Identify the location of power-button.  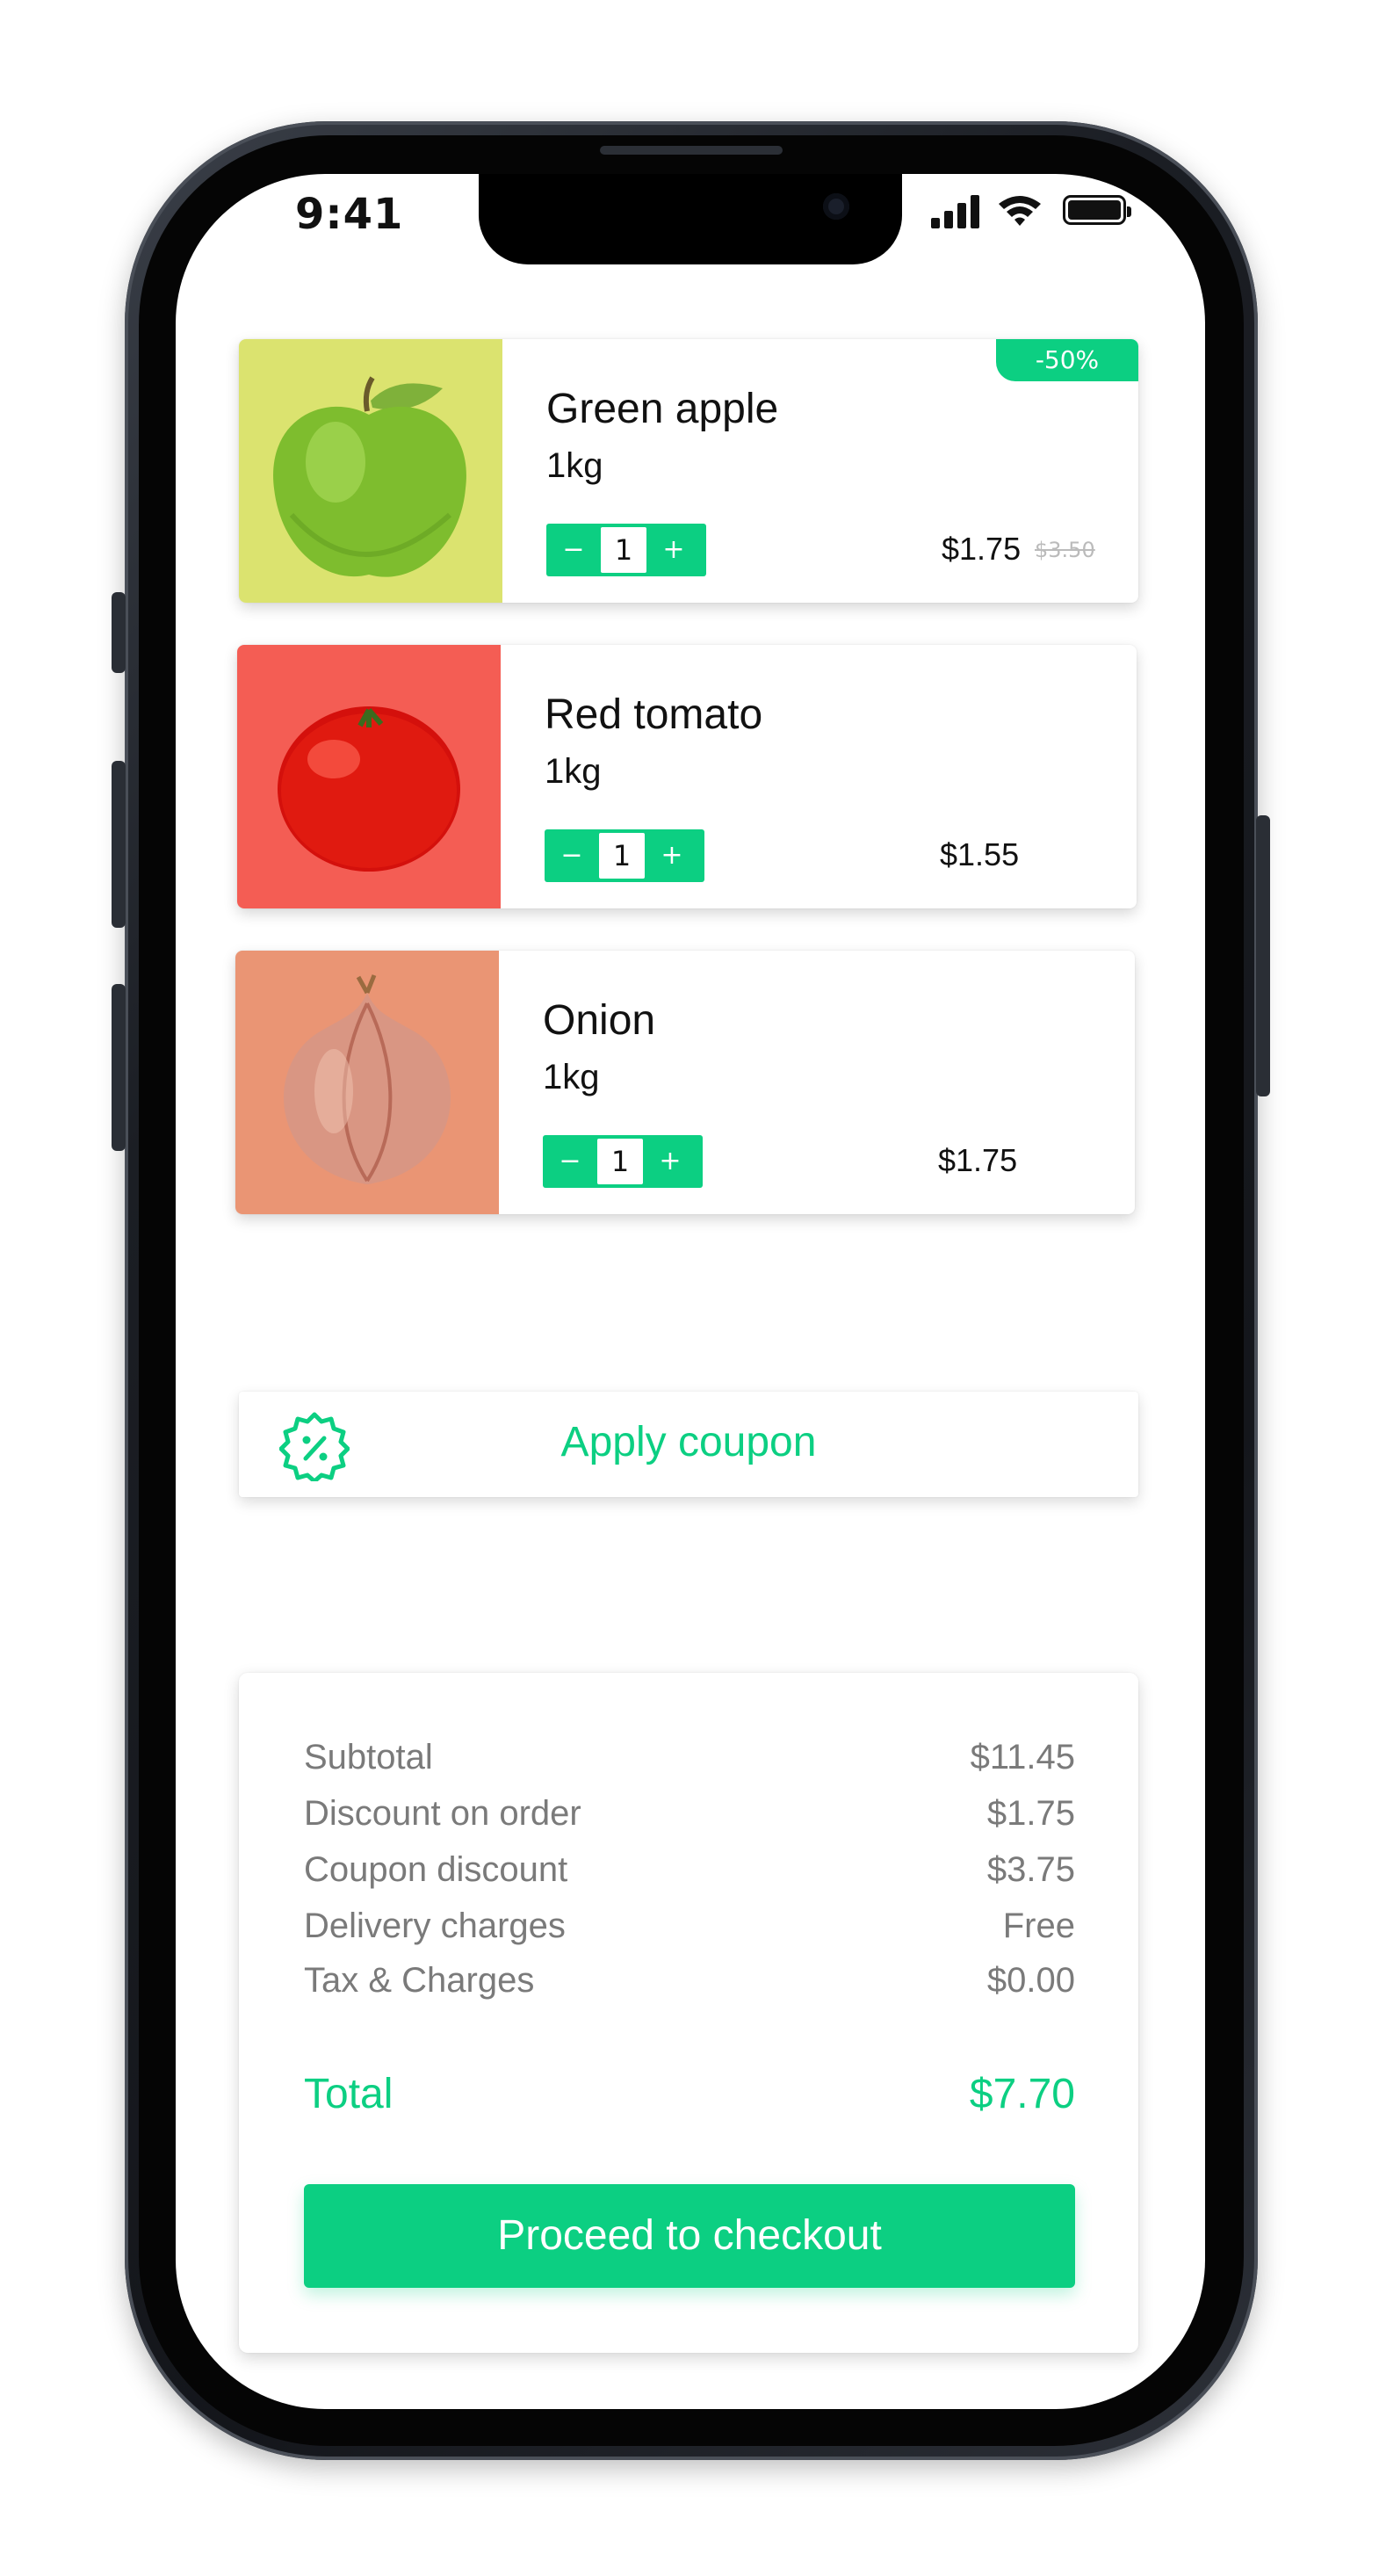
(1263, 955).